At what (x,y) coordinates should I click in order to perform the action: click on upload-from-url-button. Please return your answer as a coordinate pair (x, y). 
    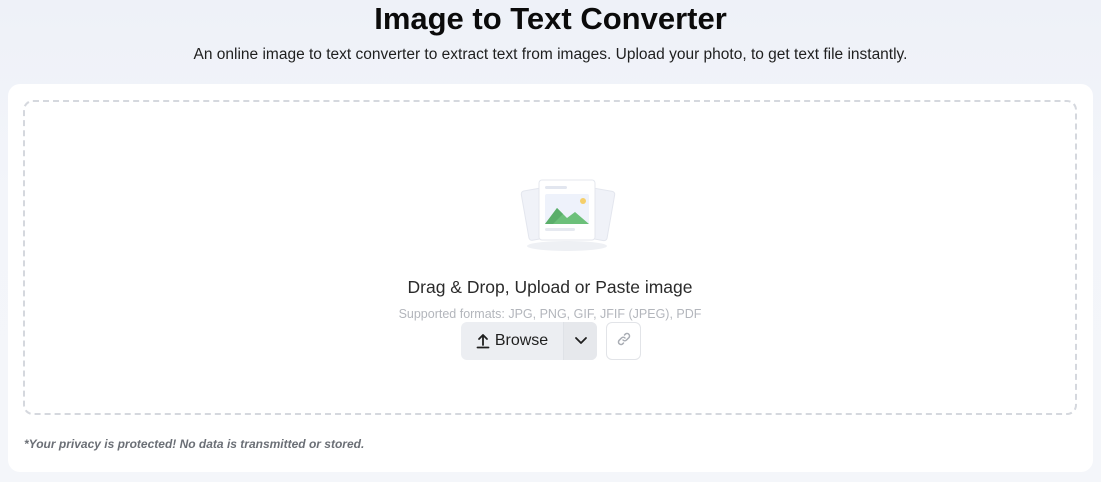
    Looking at the image, I should click on (623, 341).